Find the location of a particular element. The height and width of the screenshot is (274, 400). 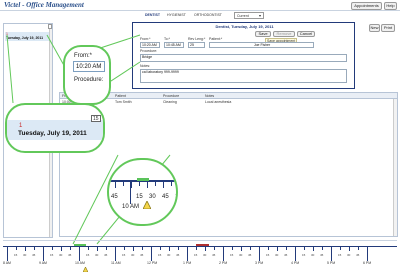

timeline-hour-label: 4 PM is located at coordinates (295, 263).